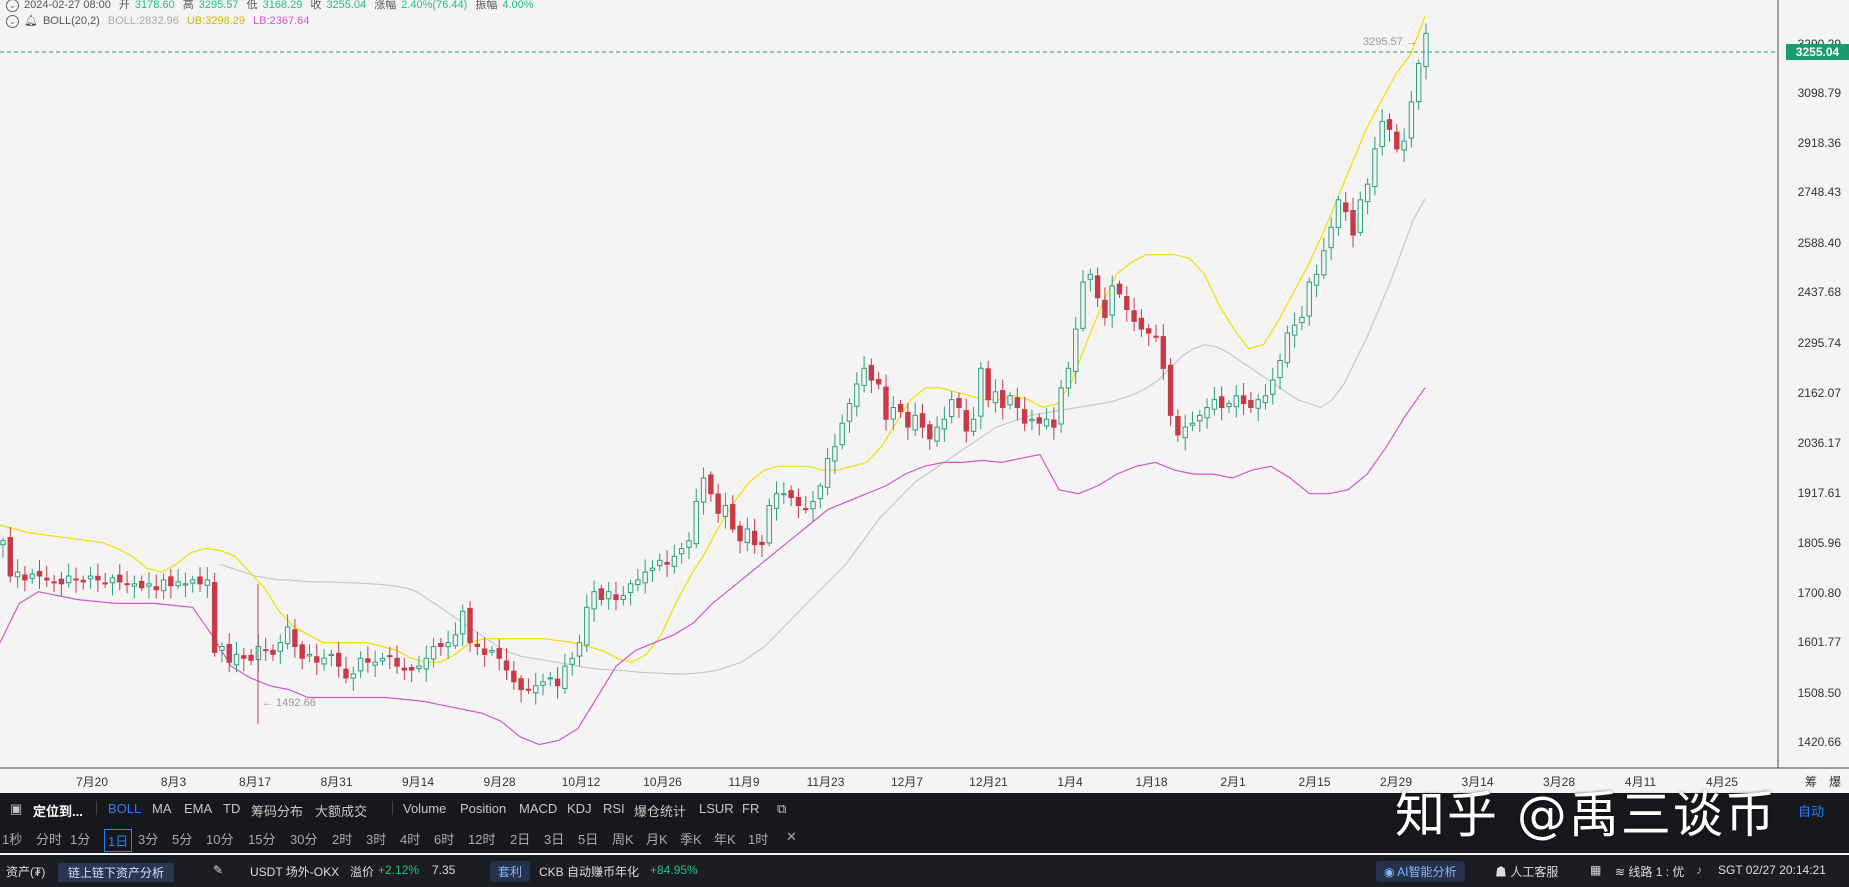 This screenshot has width=1849, height=887. Describe the element at coordinates (614, 808) in the screenshot. I see `tab-rsi: RSI` at that location.